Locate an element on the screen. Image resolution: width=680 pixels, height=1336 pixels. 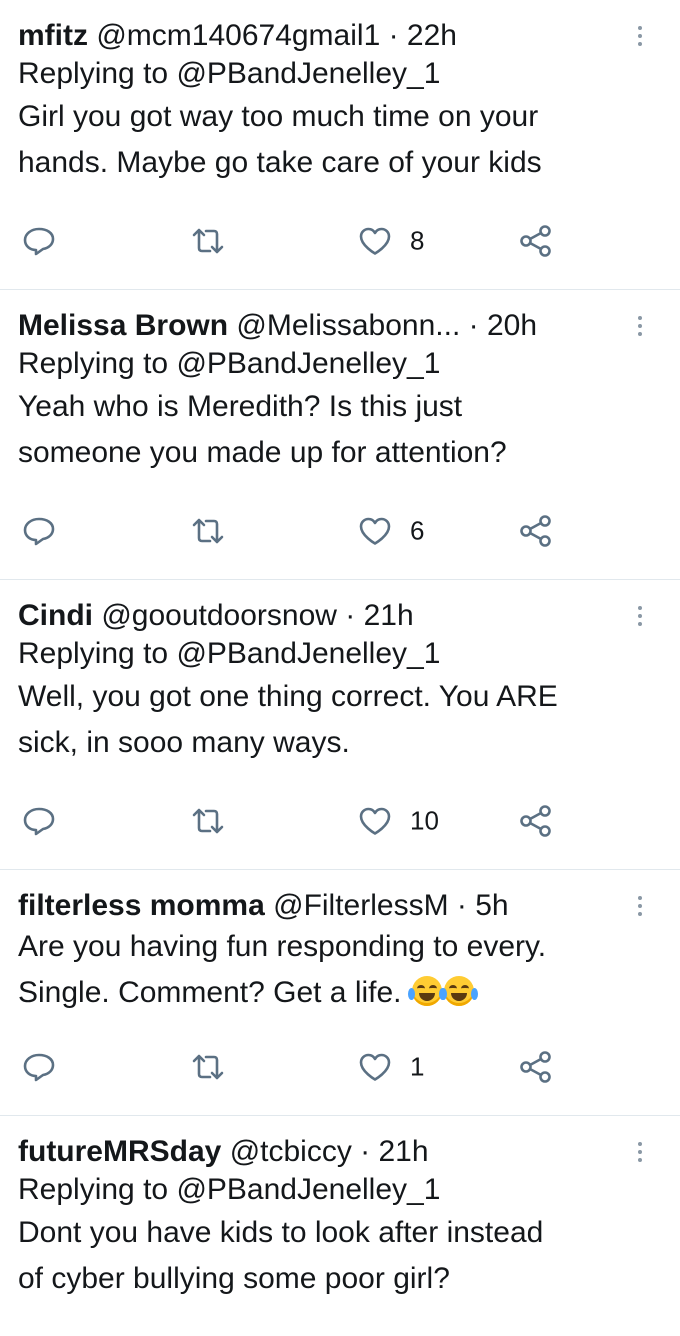
author-name: mfitz is located at coordinates (53, 35).